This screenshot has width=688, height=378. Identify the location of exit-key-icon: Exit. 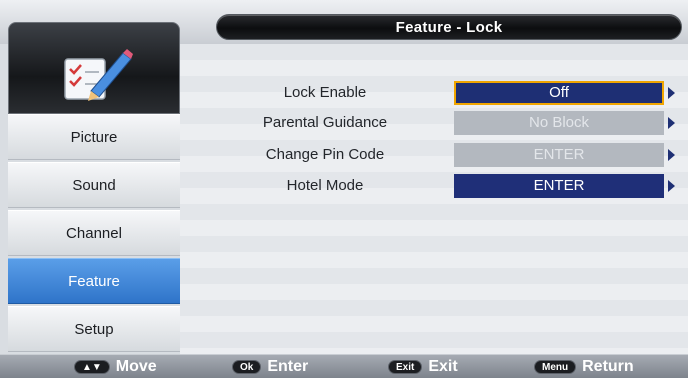
(405, 367).